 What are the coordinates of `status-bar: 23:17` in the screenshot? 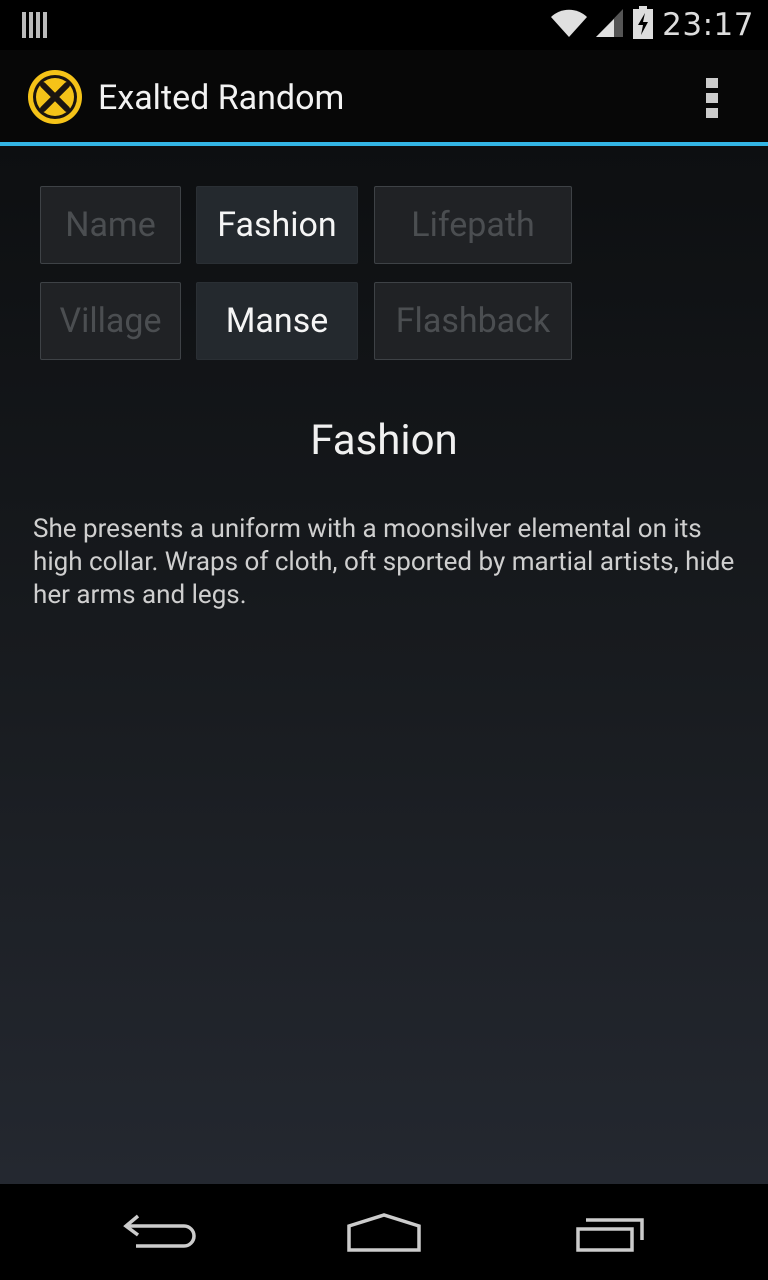 It's located at (384, 25).